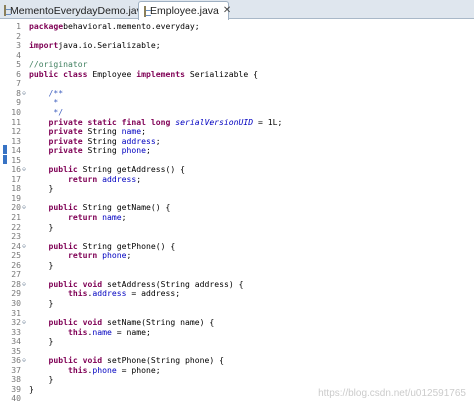 This screenshot has width=474, height=403. Describe the element at coordinates (131, 331) in the screenshot. I see `token: = name;` at that location.